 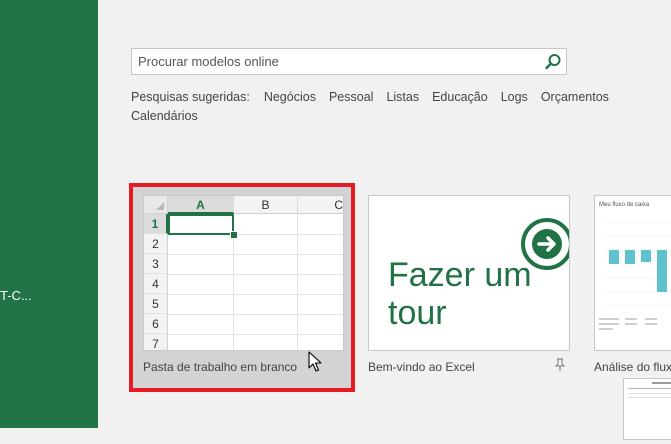 What do you see at coordinates (545, 244) in the screenshot?
I see `arrow-right-icon` at bounding box center [545, 244].